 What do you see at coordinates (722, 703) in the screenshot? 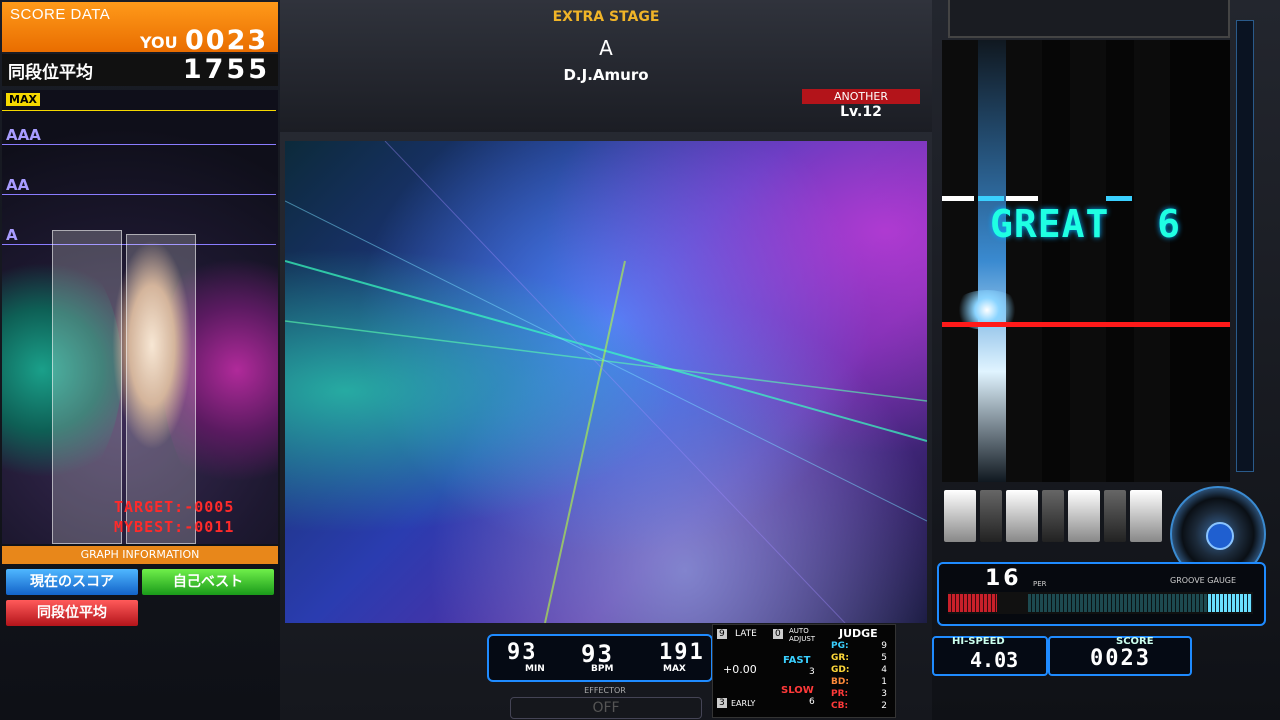
I see `early-key: 3` at bounding box center [722, 703].